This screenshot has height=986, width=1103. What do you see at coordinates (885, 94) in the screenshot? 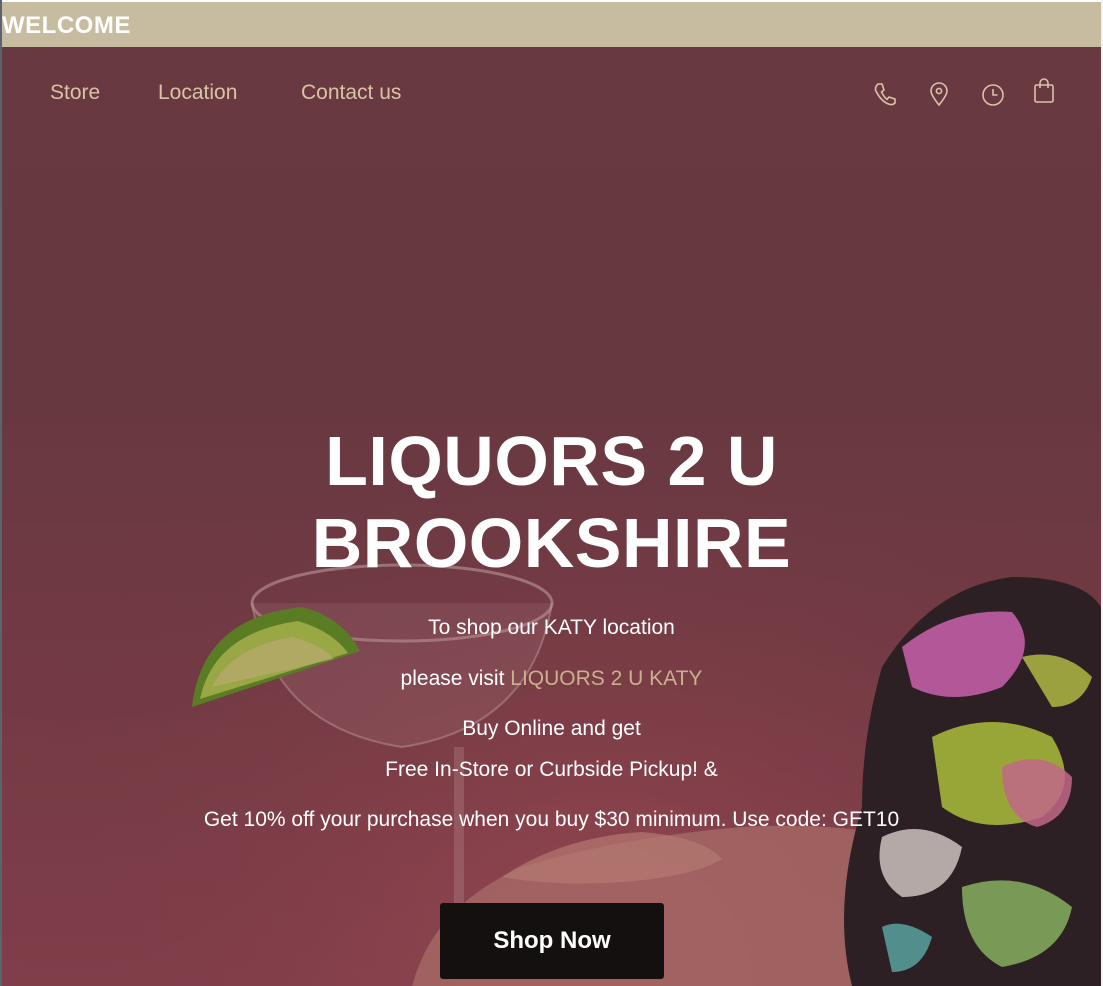
I see `phone-icon` at bounding box center [885, 94].